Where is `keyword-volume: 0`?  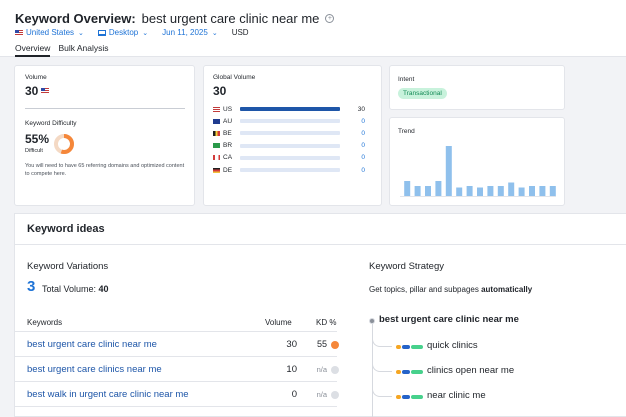 keyword-volume: 0 is located at coordinates (294, 394).